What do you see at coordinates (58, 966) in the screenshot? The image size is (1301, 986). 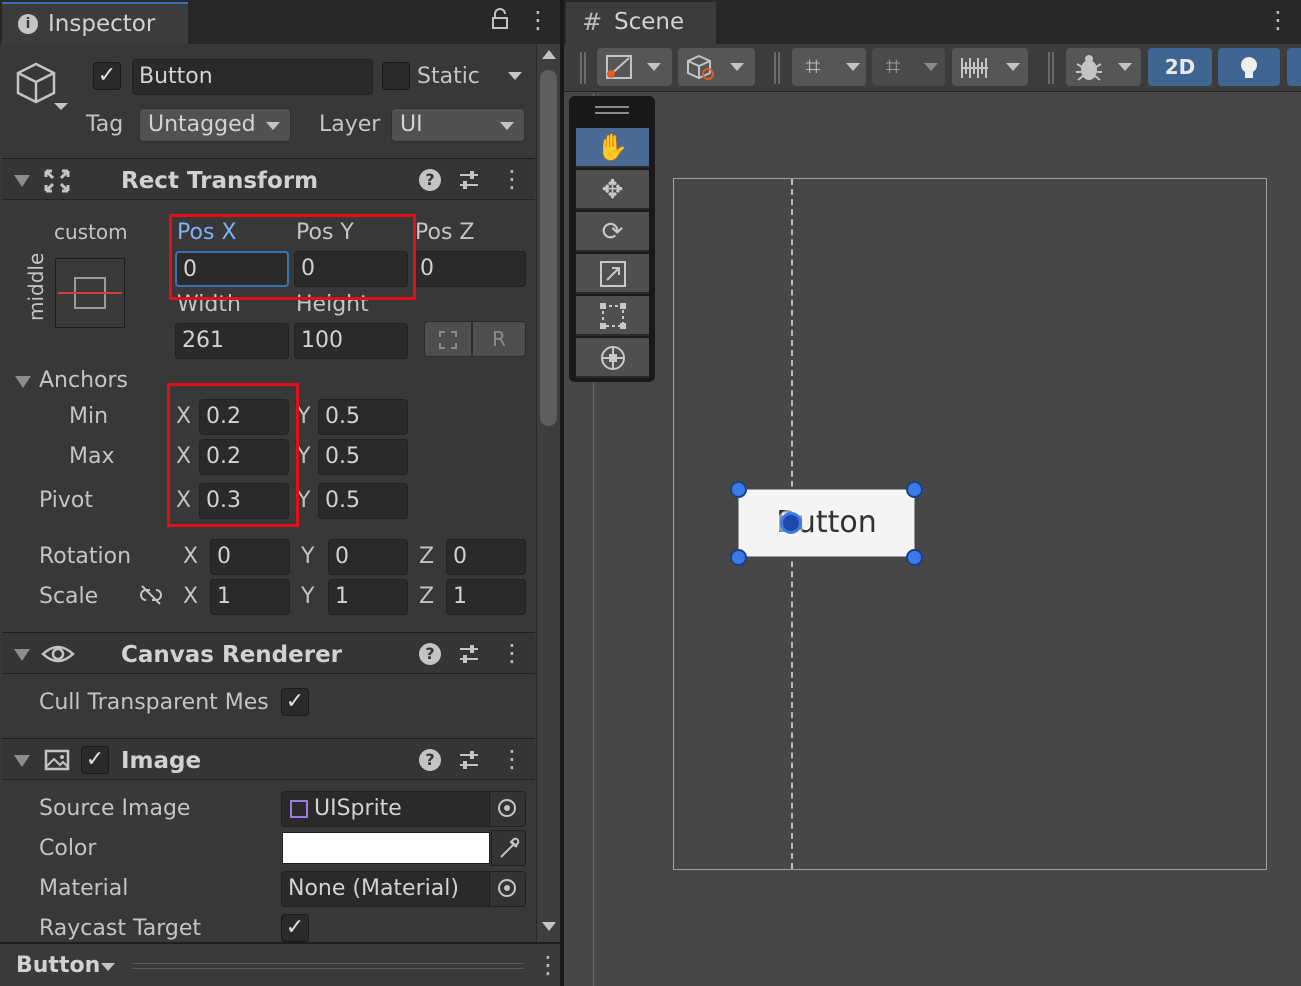 I see `footer-object-label: Button` at bounding box center [58, 966].